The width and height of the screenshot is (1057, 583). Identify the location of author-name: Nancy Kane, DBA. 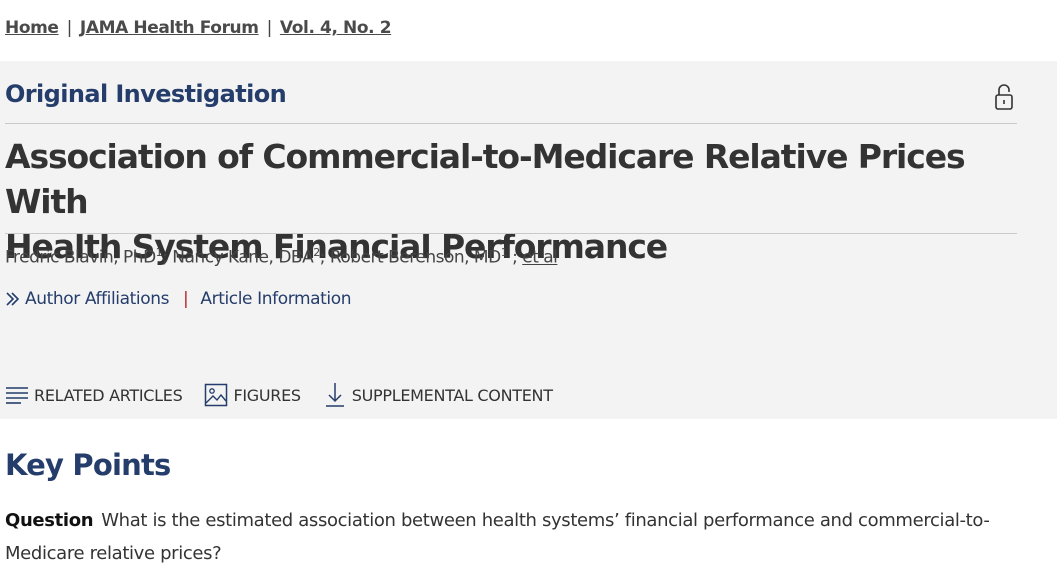
(243, 257).